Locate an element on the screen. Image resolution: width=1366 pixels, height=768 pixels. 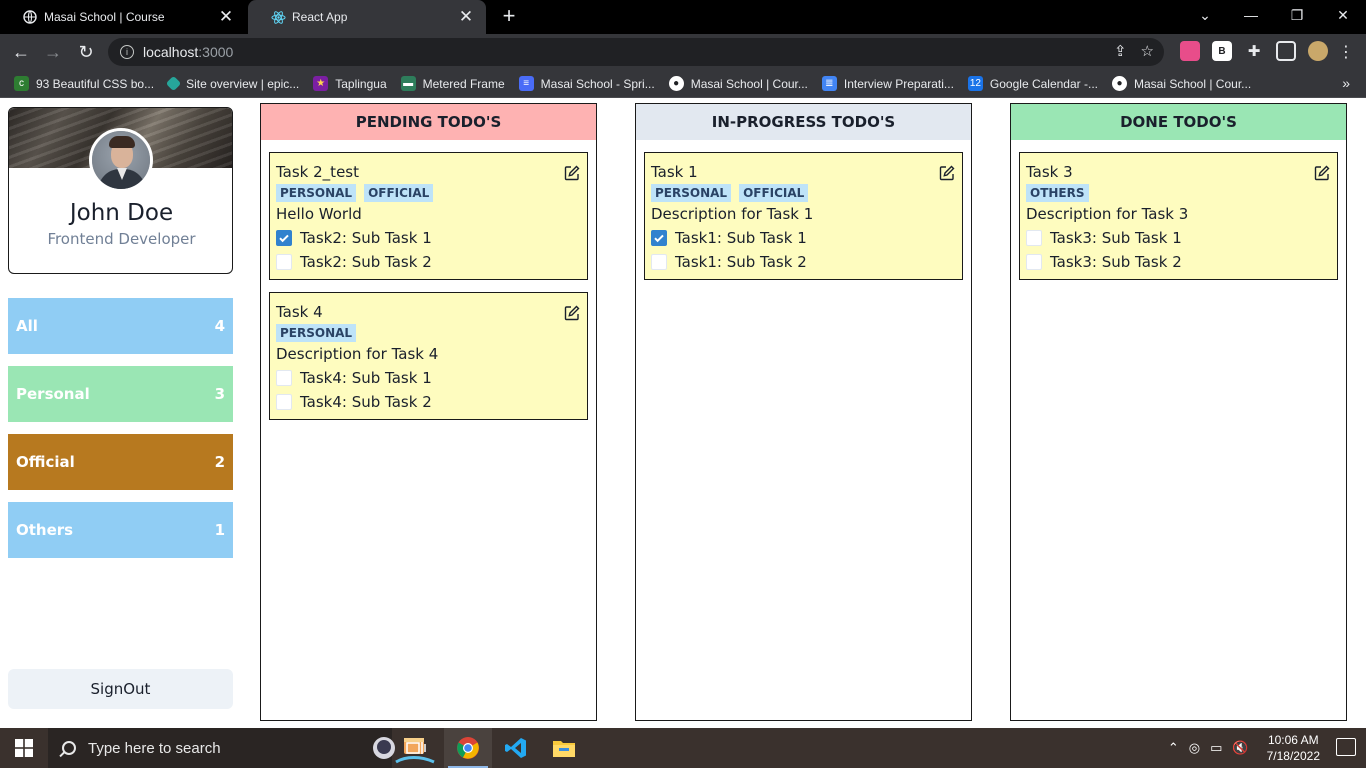
subtask-item: Task3: Sub Task 2 is located at coordinates (1104, 262).